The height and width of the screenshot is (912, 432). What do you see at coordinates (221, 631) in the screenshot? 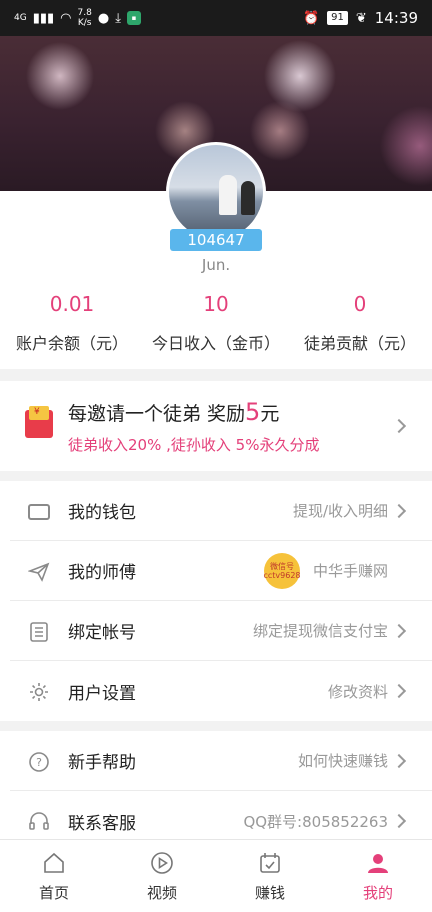
I see `menu-item-bind-account: 绑定帐号 绑定提现微信支付宝` at bounding box center [221, 631].